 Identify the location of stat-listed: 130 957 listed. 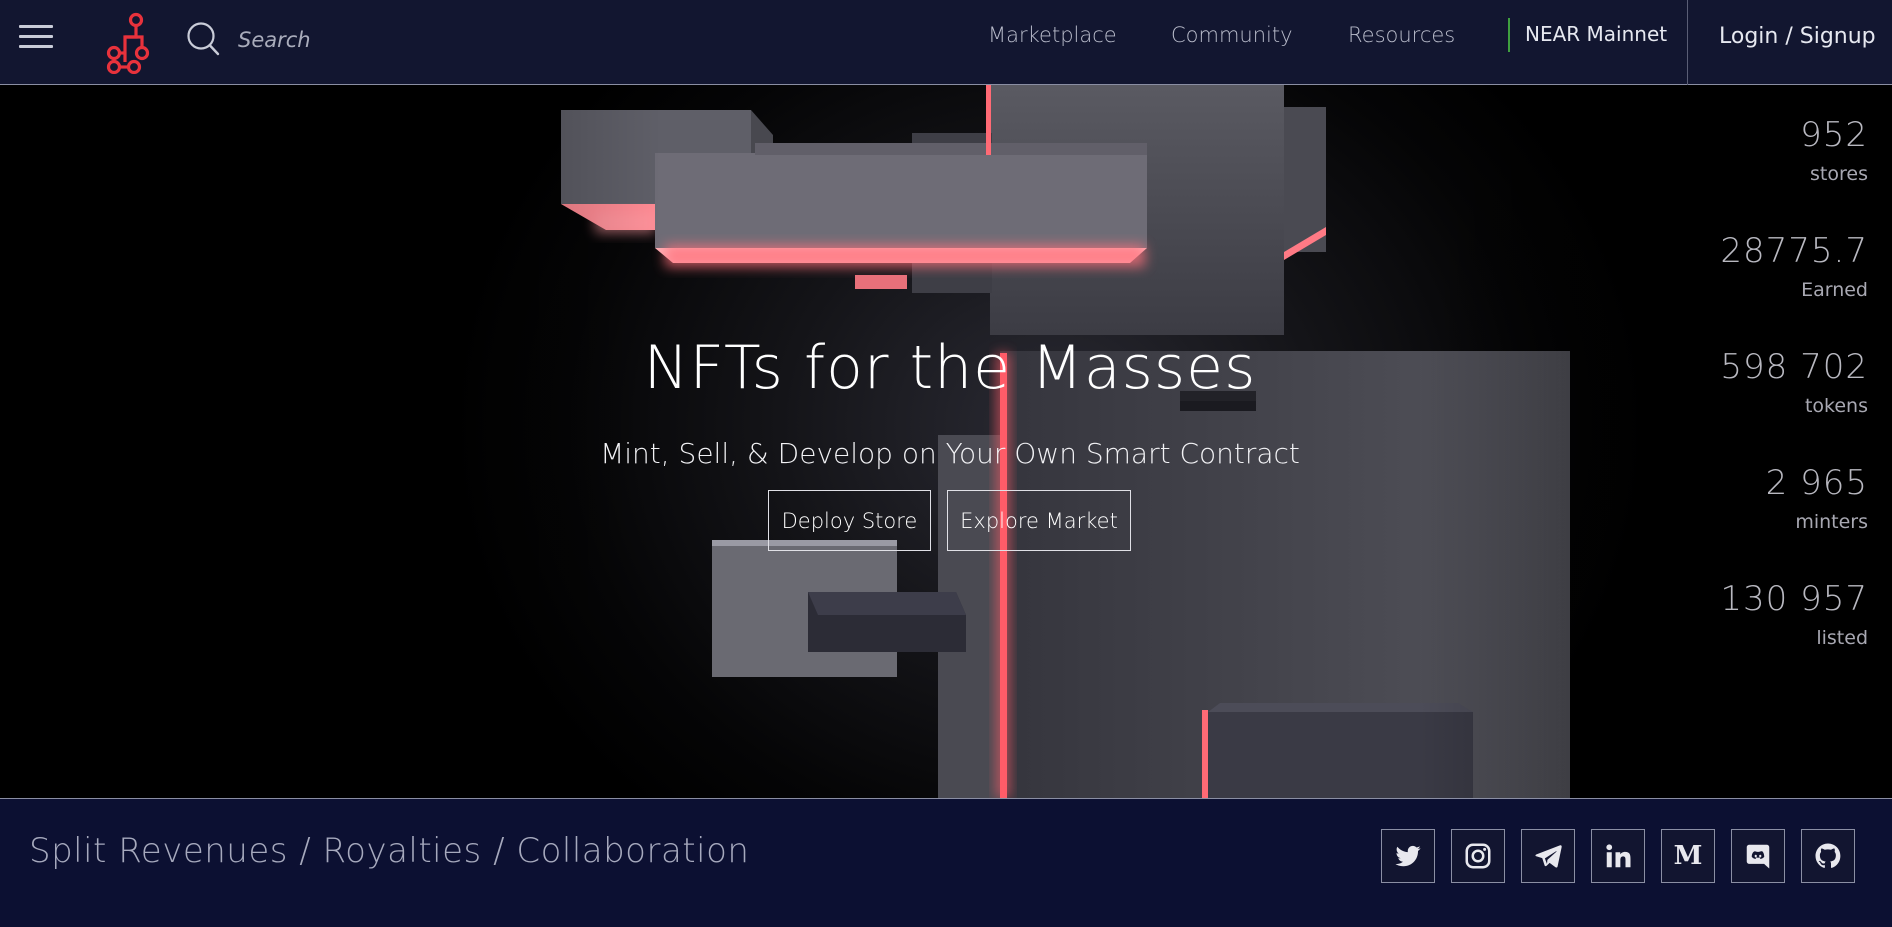
(1748, 637).